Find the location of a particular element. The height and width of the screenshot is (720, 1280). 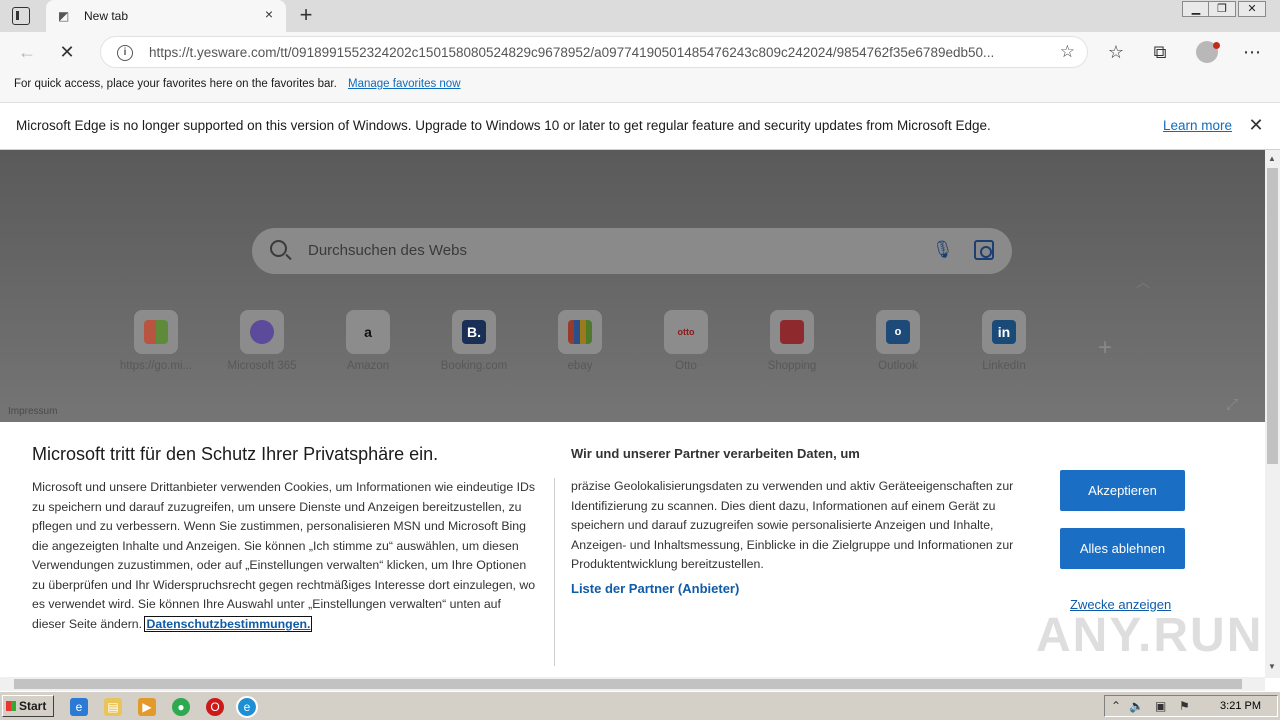

add-site-icon: + is located at coordinates (1105, 348).